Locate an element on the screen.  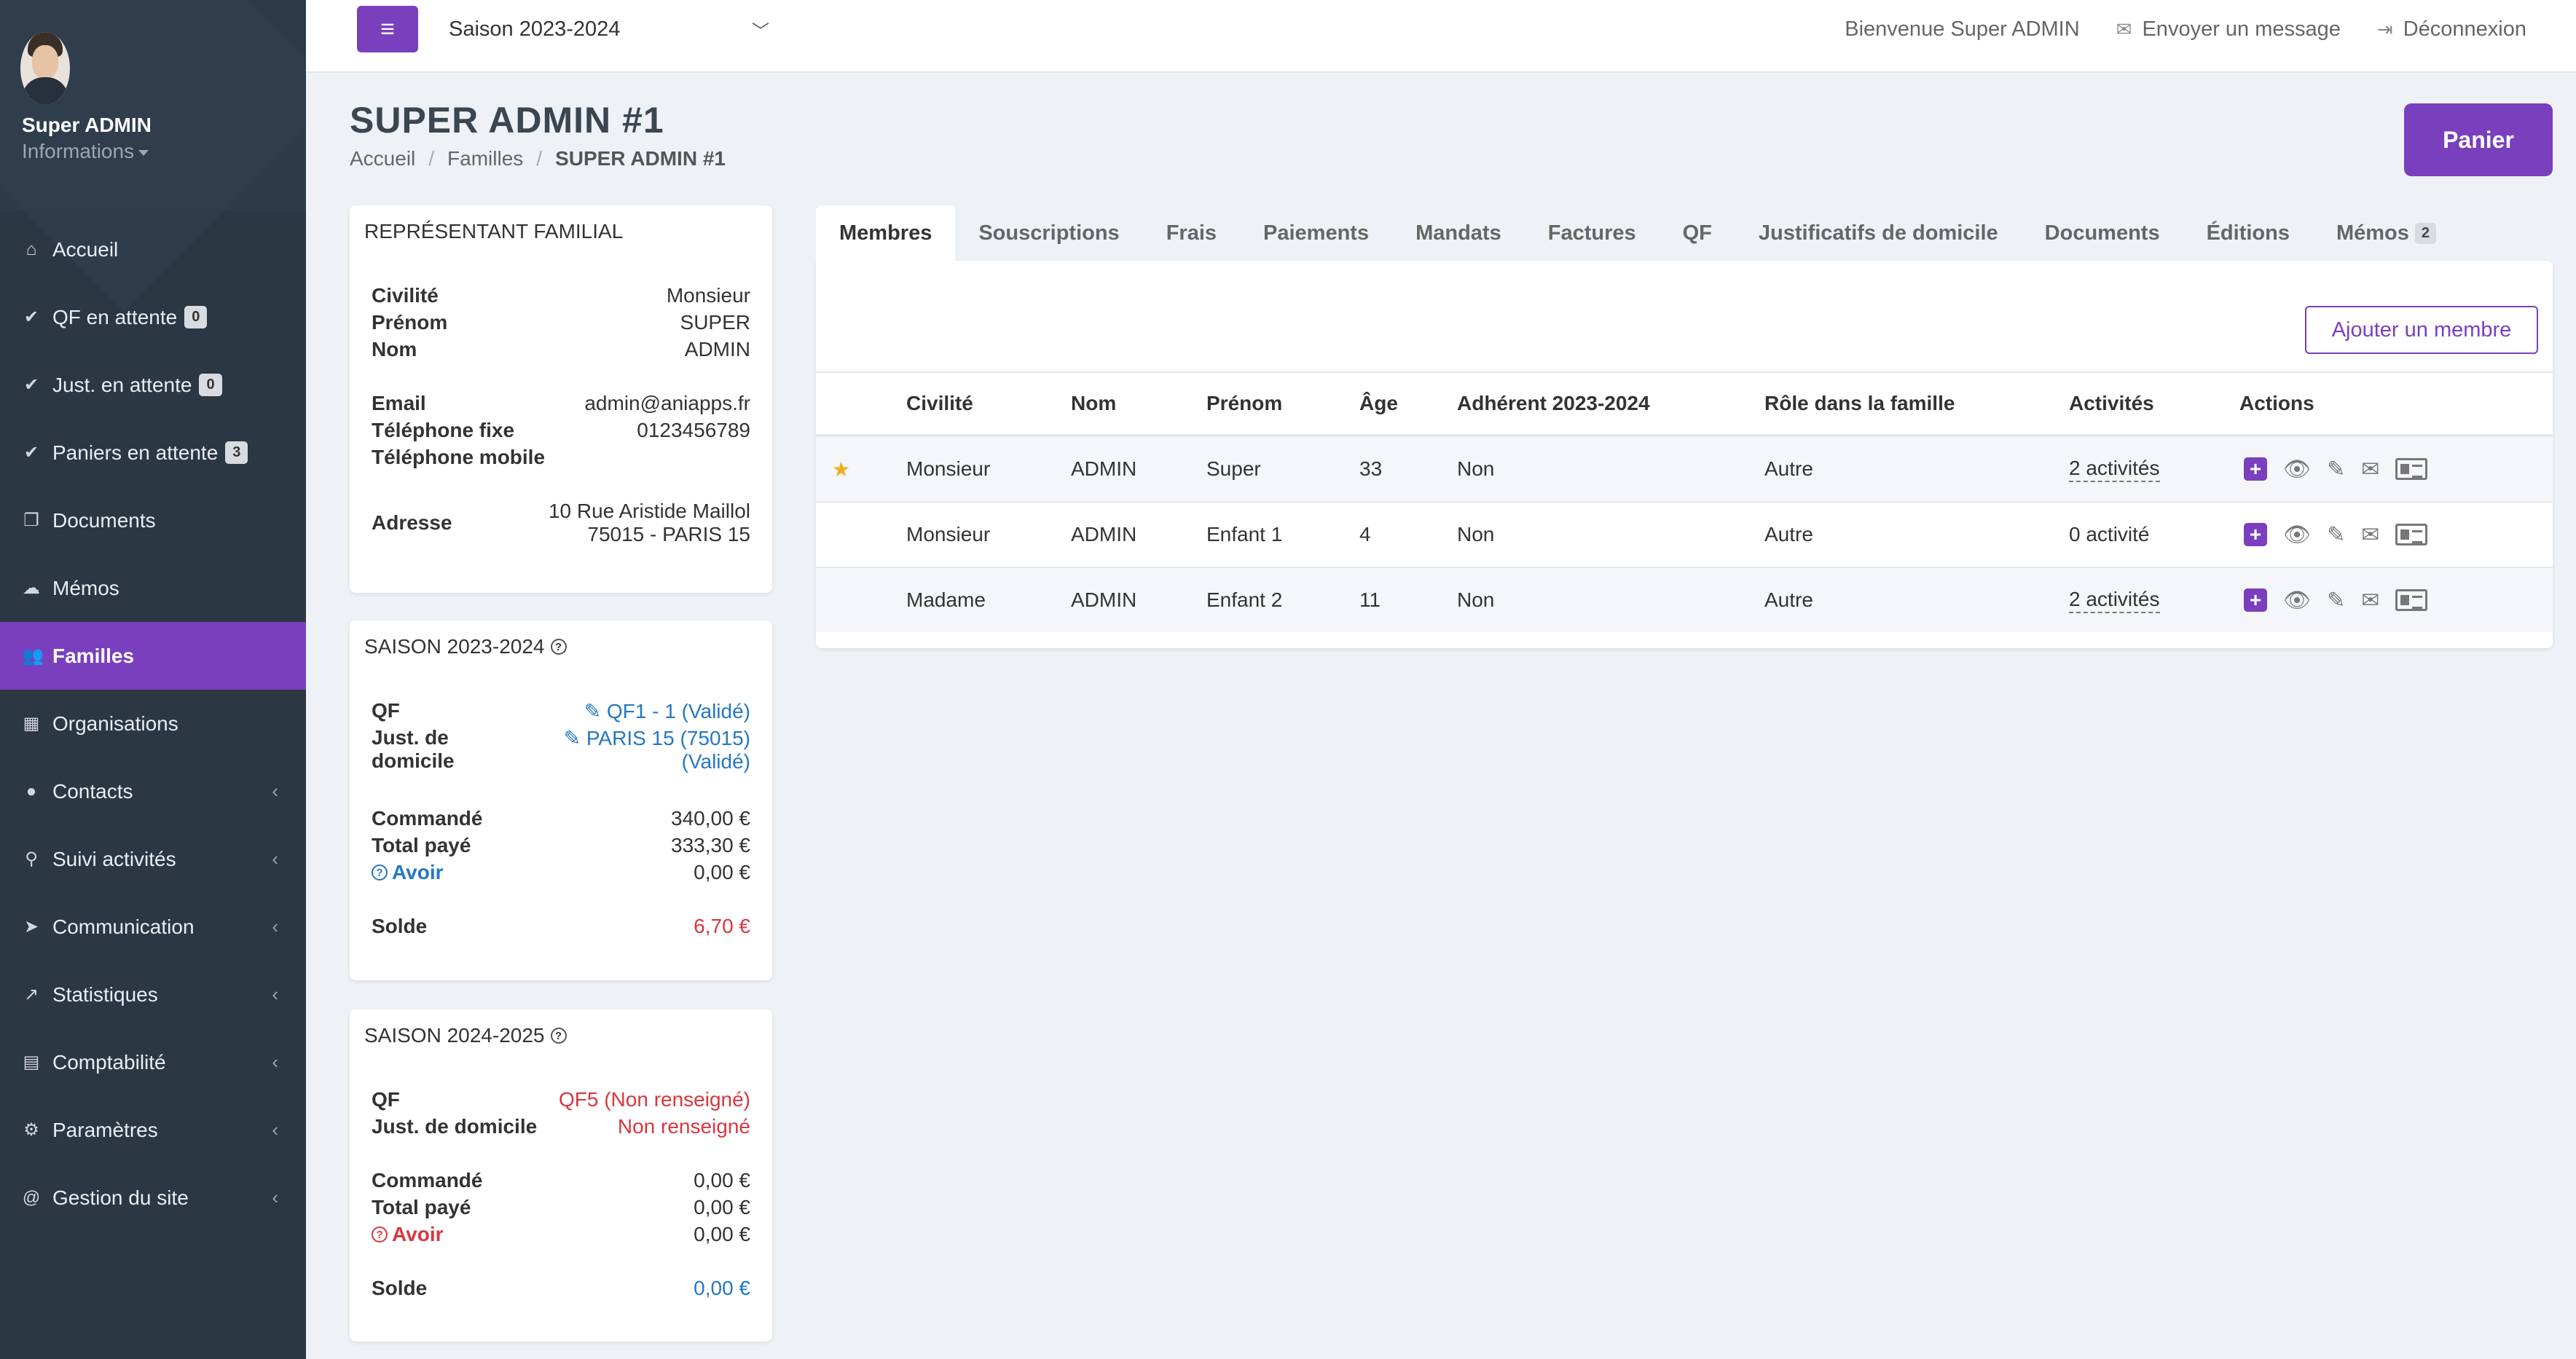
tab-editions: Éditions is located at coordinates (2248, 233).